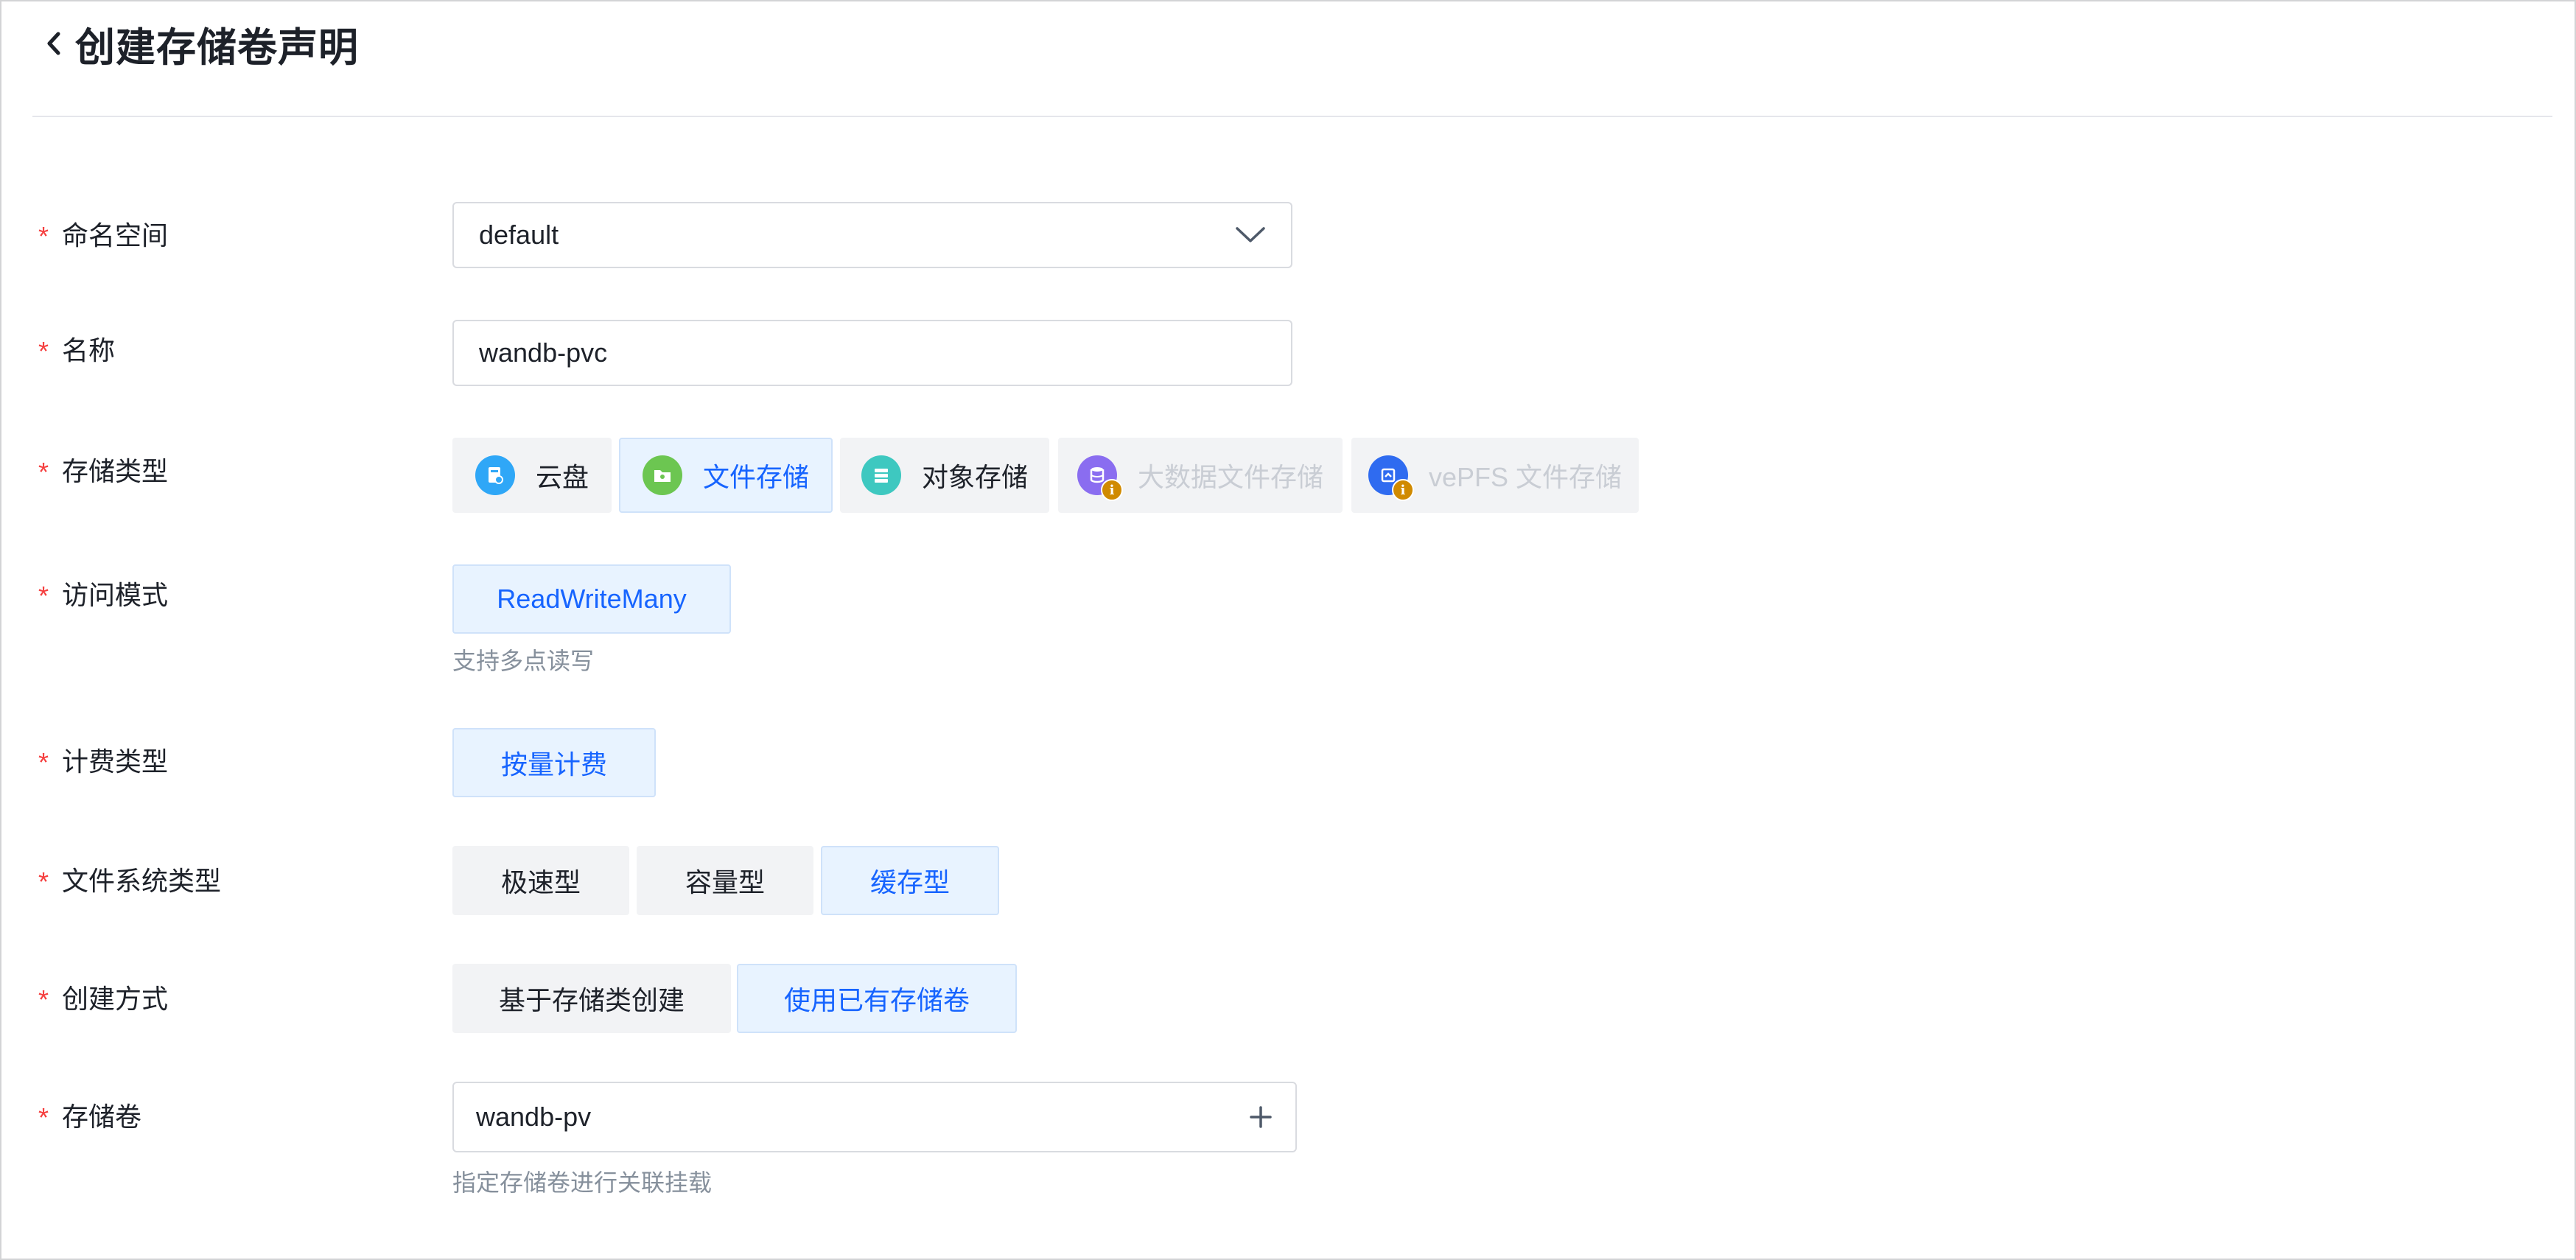  Describe the element at coordinates (1525, 477) in the screenshot. I see `storage-option-label: vePFS 文件存储` at that location.